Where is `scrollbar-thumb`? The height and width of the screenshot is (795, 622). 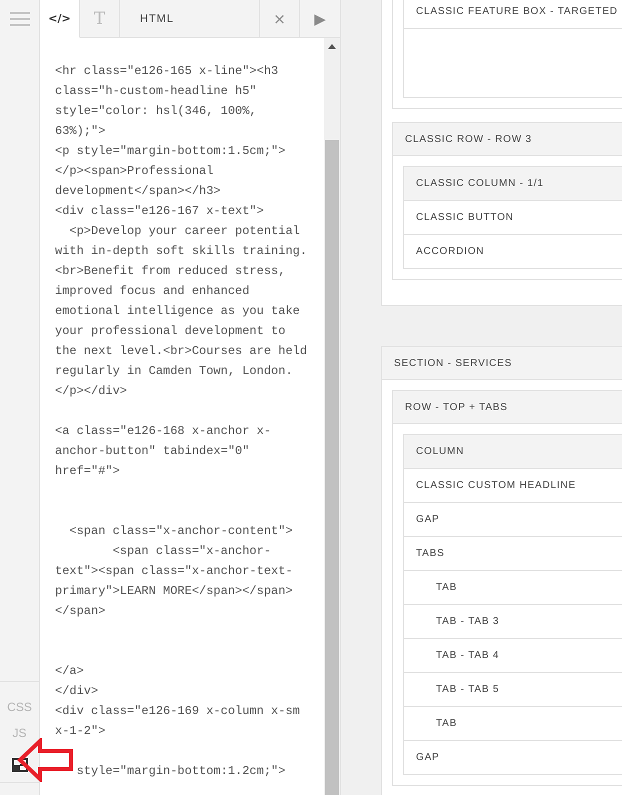 scrollbar-thumb is located at coordinates (332, 467).